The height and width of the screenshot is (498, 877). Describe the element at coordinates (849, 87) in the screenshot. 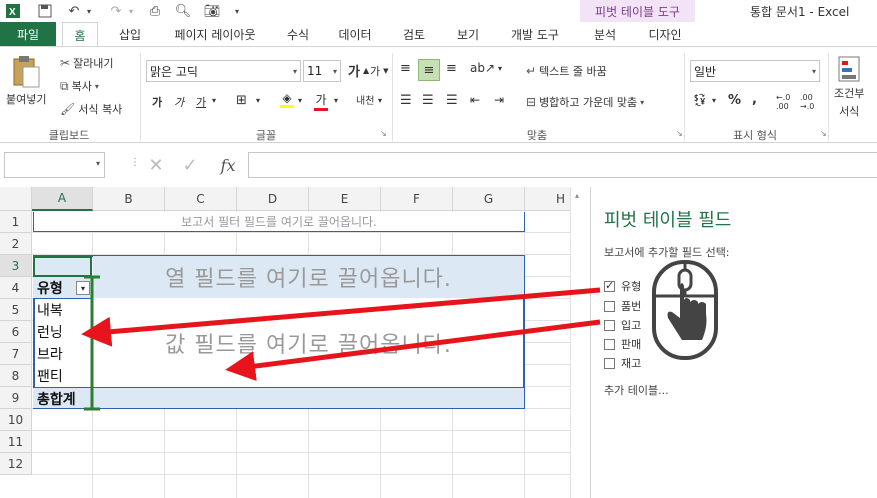

I see `conditional-formatting-button: 조건부 서식` at that location.